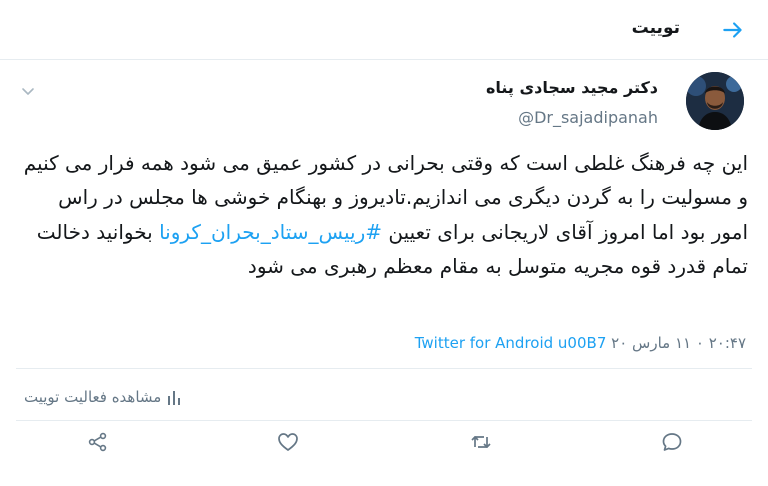  Describe the element at coordinates (28, 92) in the screenshot. I see `chevron-down-icon` at that location.